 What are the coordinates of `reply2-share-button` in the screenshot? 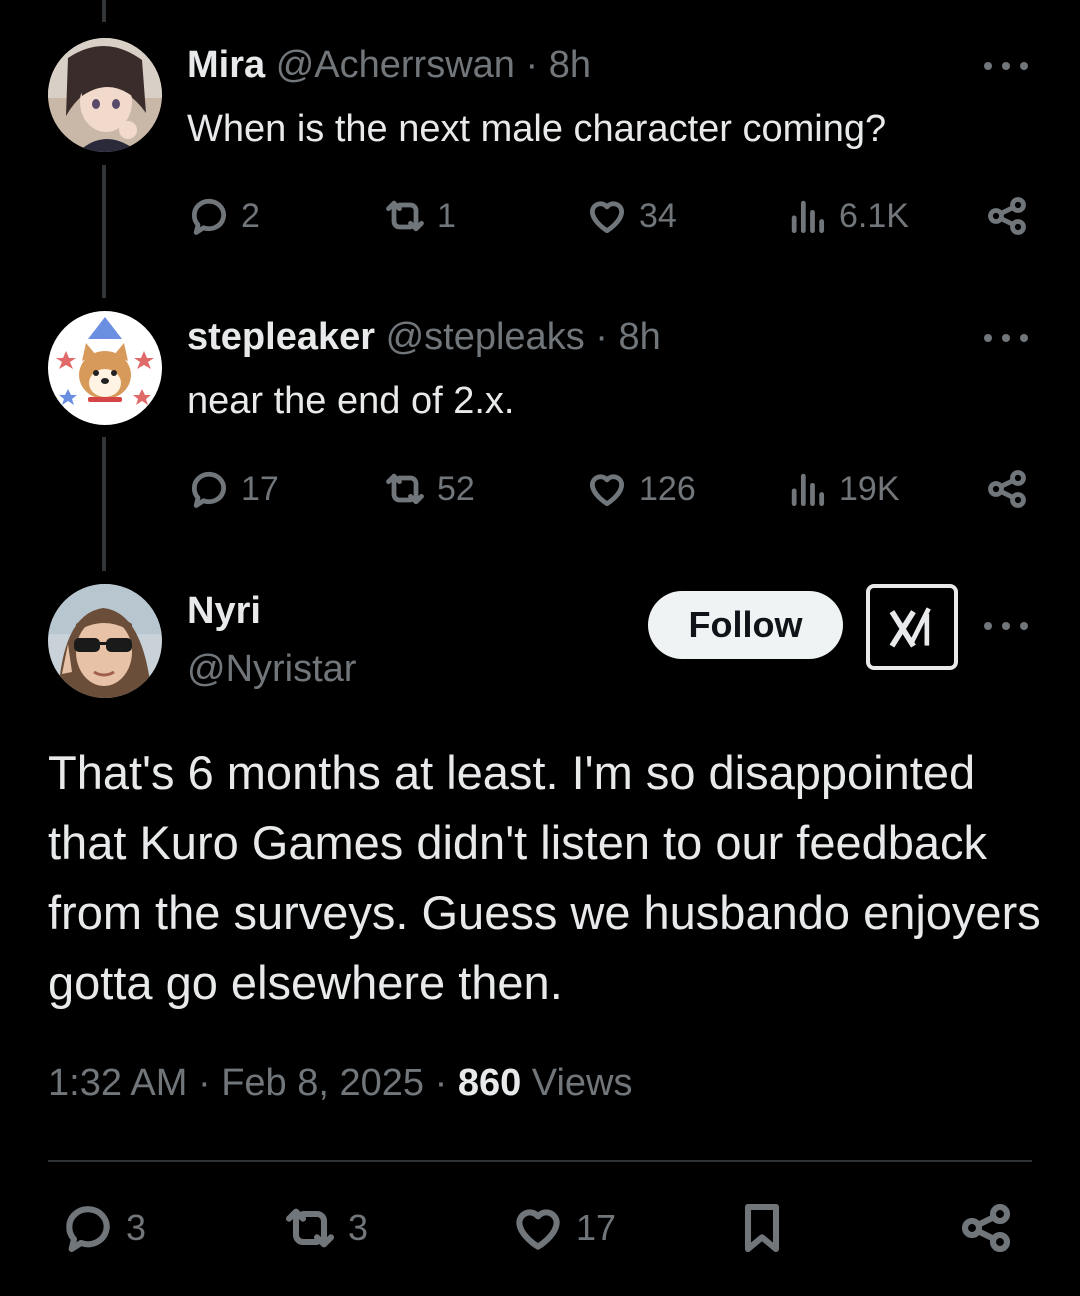 It's located at (1007, 489).